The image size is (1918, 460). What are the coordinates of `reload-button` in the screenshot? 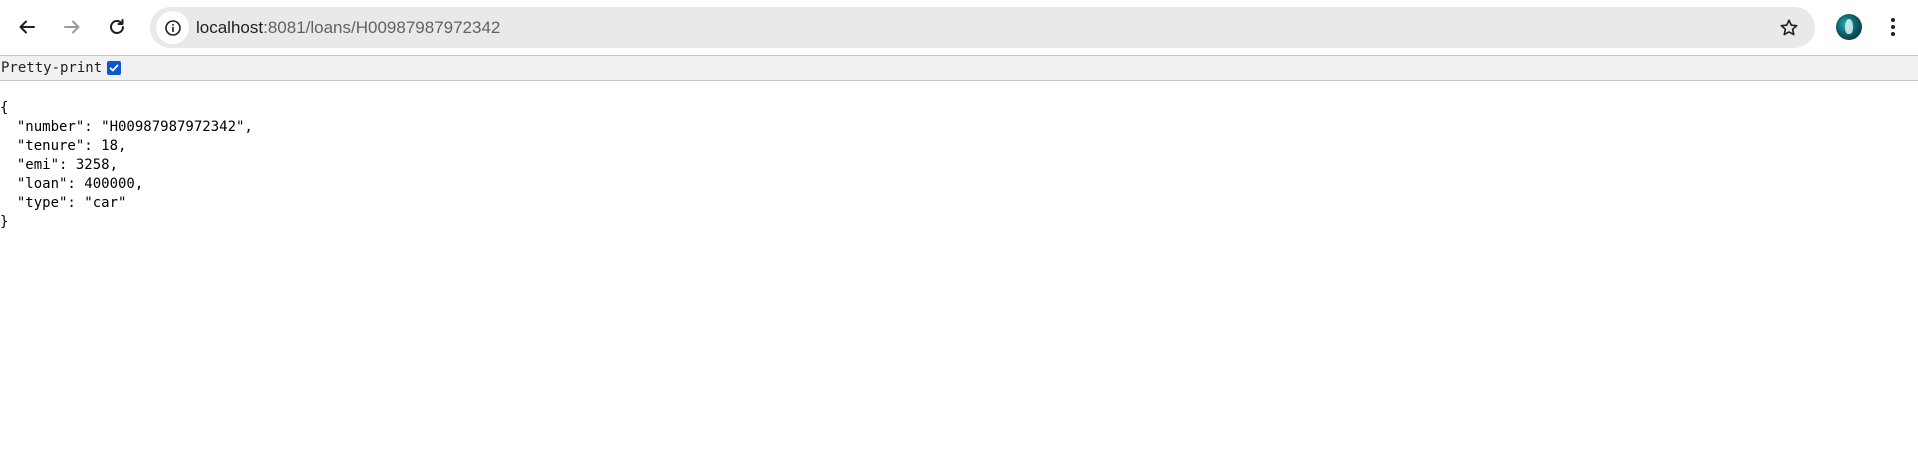 It's located at (117, 27).